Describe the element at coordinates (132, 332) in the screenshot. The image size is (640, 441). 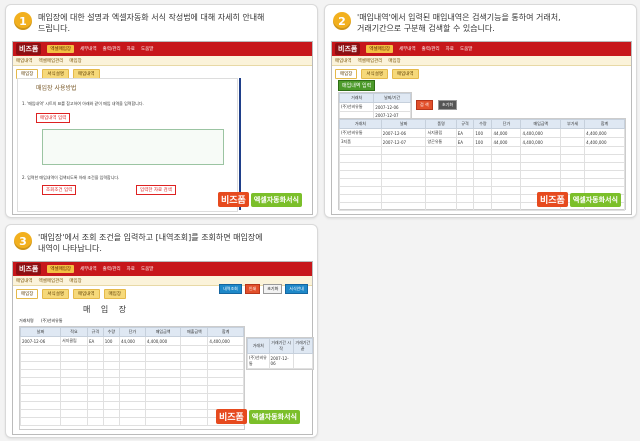
I see `column-header: 단가` at that location.